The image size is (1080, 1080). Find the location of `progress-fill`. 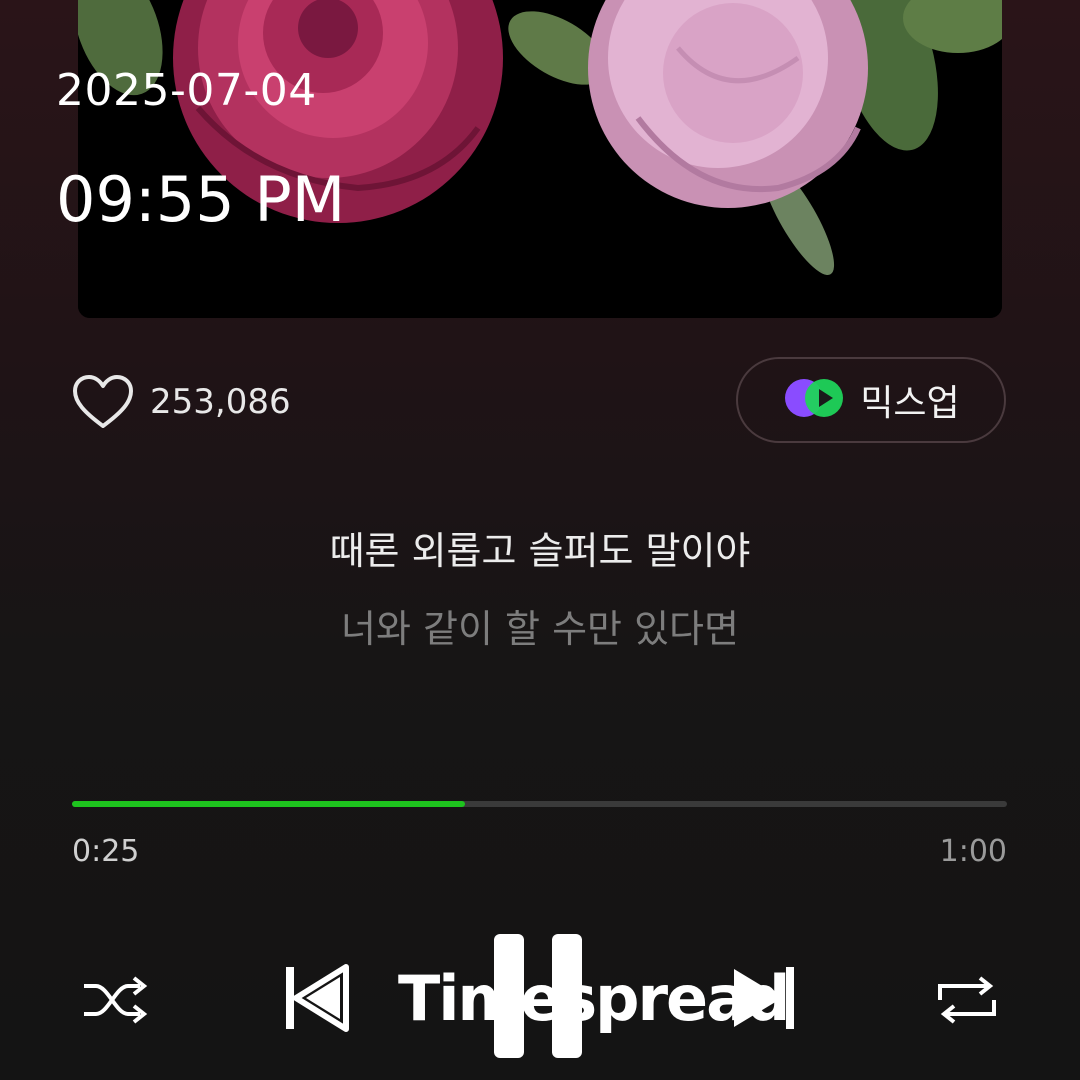

progress-fill is located at coordinates (268, 804).